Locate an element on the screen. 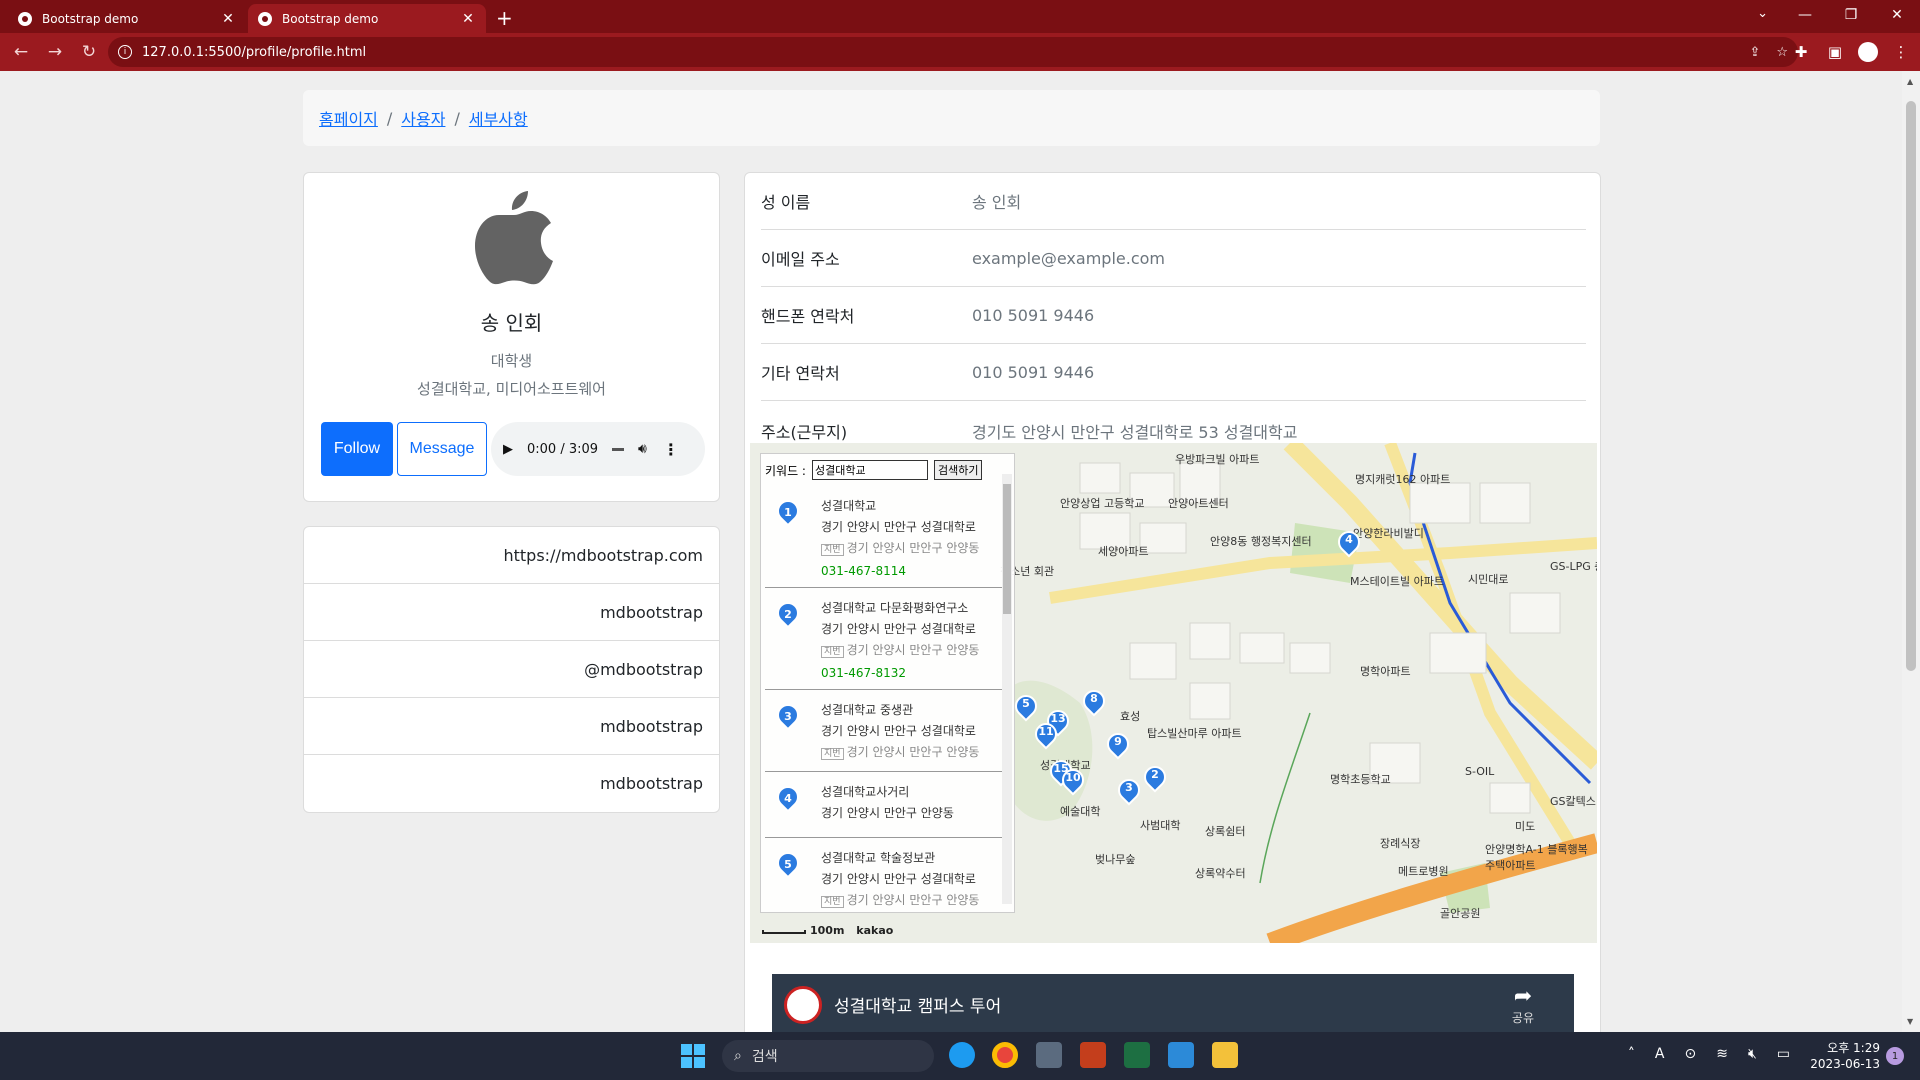 The width and height of the screenshot is (1920, 1080). play-icon: ▶ is located at coordinates (508, 449).